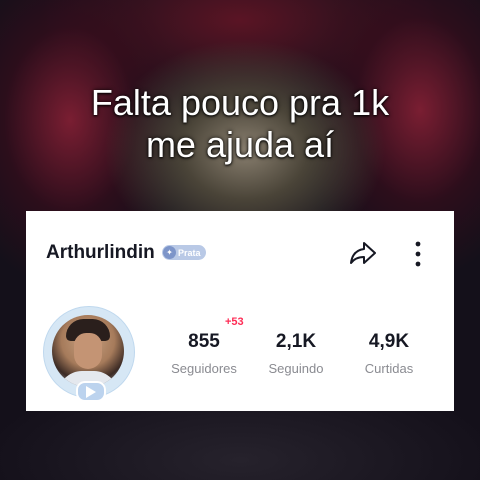  I want to click on play-icon, so click(91, 392).